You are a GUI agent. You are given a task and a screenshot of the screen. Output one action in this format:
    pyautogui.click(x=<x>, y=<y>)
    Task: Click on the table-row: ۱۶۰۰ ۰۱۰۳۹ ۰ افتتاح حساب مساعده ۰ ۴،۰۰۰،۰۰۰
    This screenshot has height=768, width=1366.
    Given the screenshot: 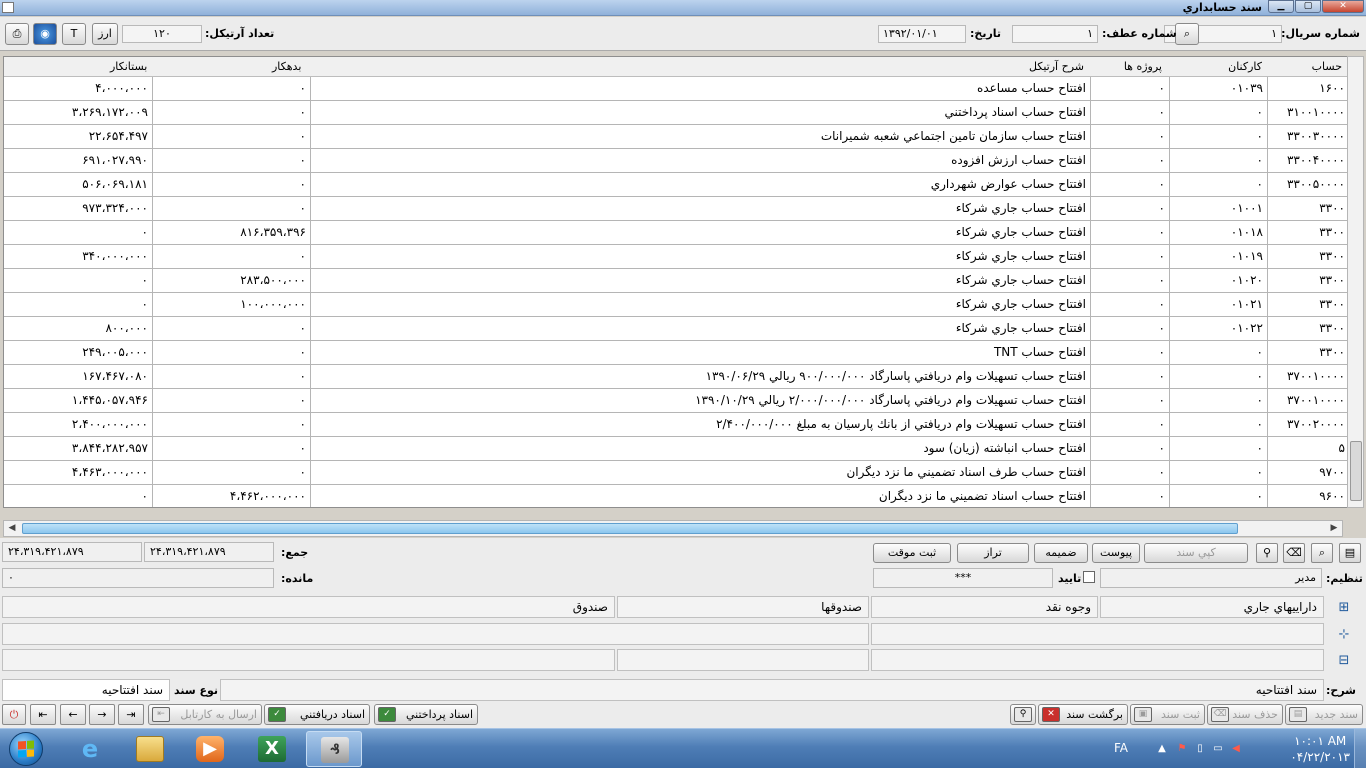 What is the action you would take?
    pyautogui.click(x=676, y=89)
    